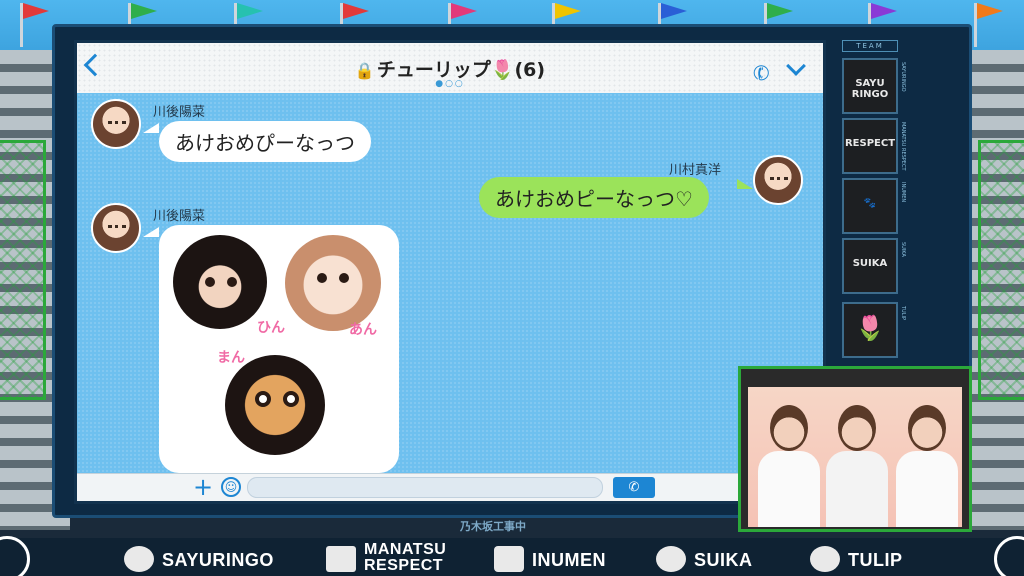 The width and height of the screenshot is (1024, 576). What do you see at coordinates (903, 313) in the screenshot?
I see `team-side-label: TULIP` at bounding box center [903, 313].